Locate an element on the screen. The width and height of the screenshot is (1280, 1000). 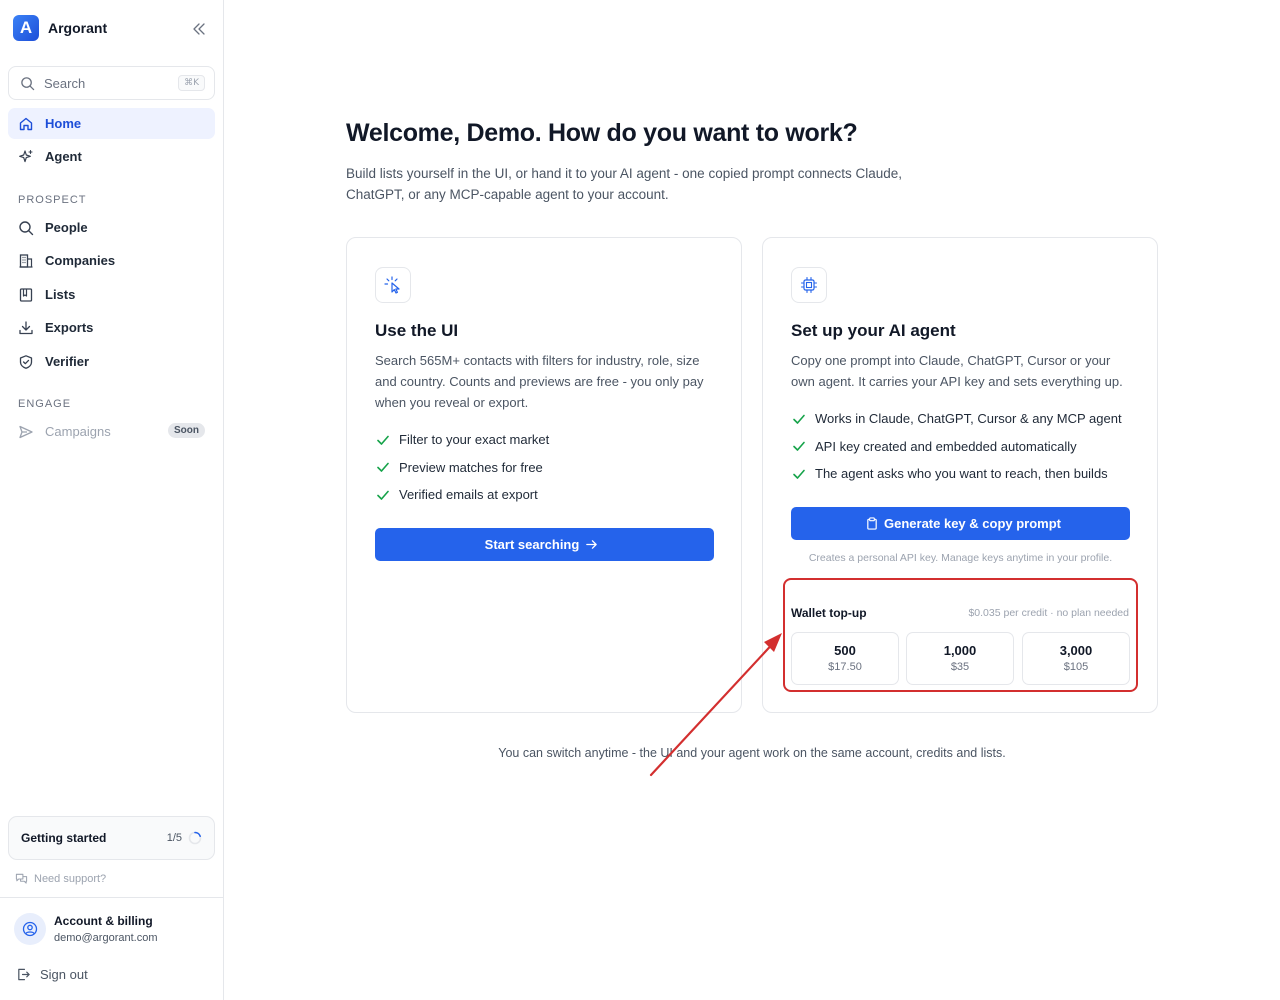
nav-item-companies: Companies is located at coordinates (111, 260).